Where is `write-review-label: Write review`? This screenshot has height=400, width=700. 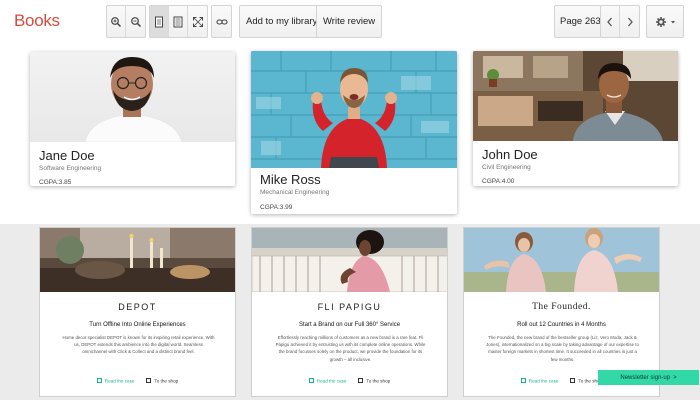
write-review-label: Write review is located at coordinates (349, 21).